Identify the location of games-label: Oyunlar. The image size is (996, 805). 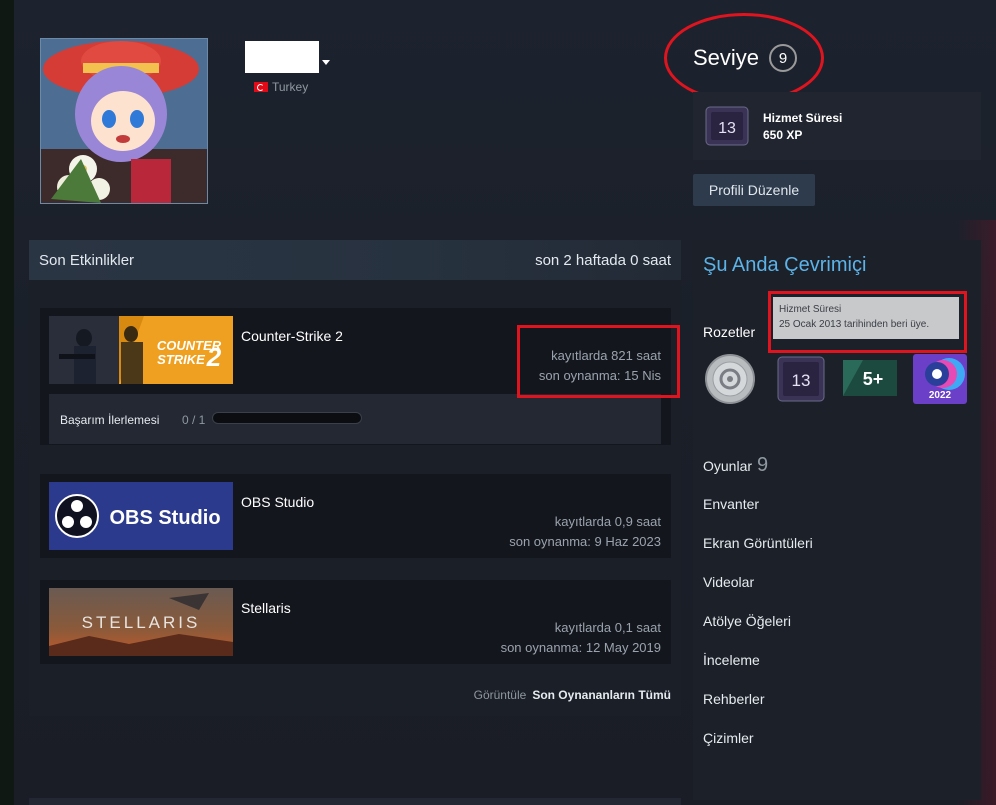
(728, 466).